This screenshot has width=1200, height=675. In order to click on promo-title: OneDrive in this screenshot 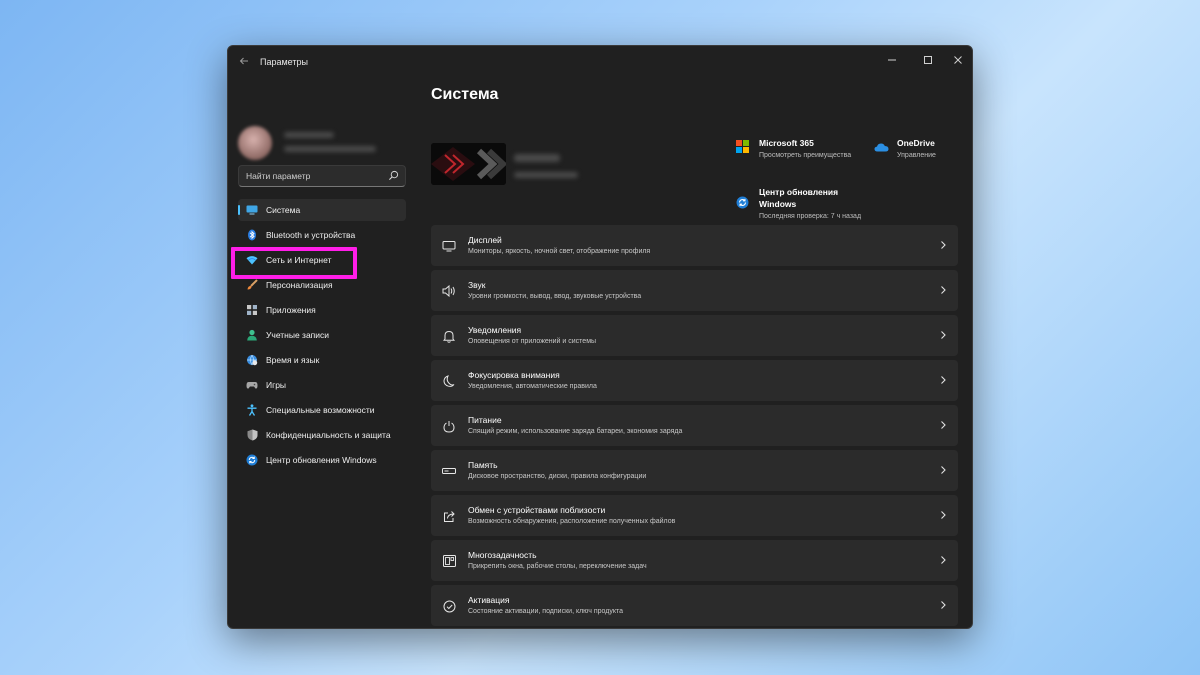, I will do `click(916, 143)`.